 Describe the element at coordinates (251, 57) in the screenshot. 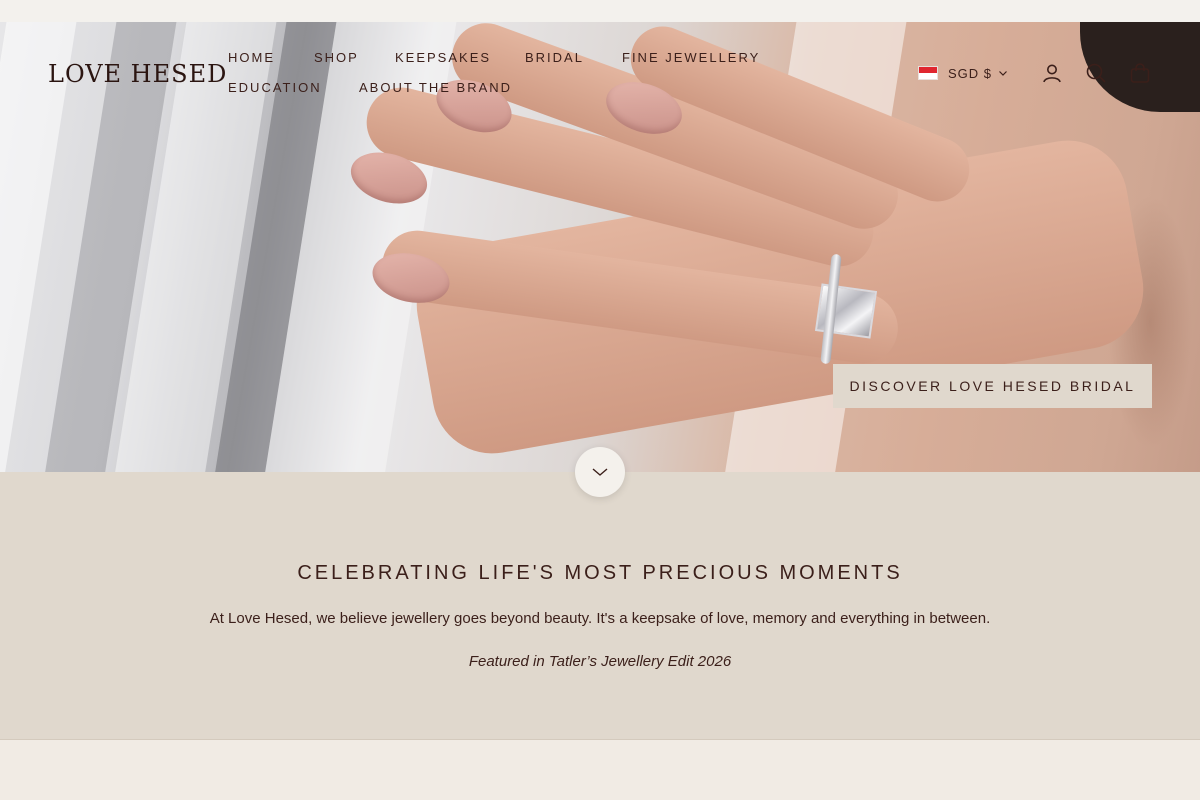

I see `nav-home: HOME` at that location.